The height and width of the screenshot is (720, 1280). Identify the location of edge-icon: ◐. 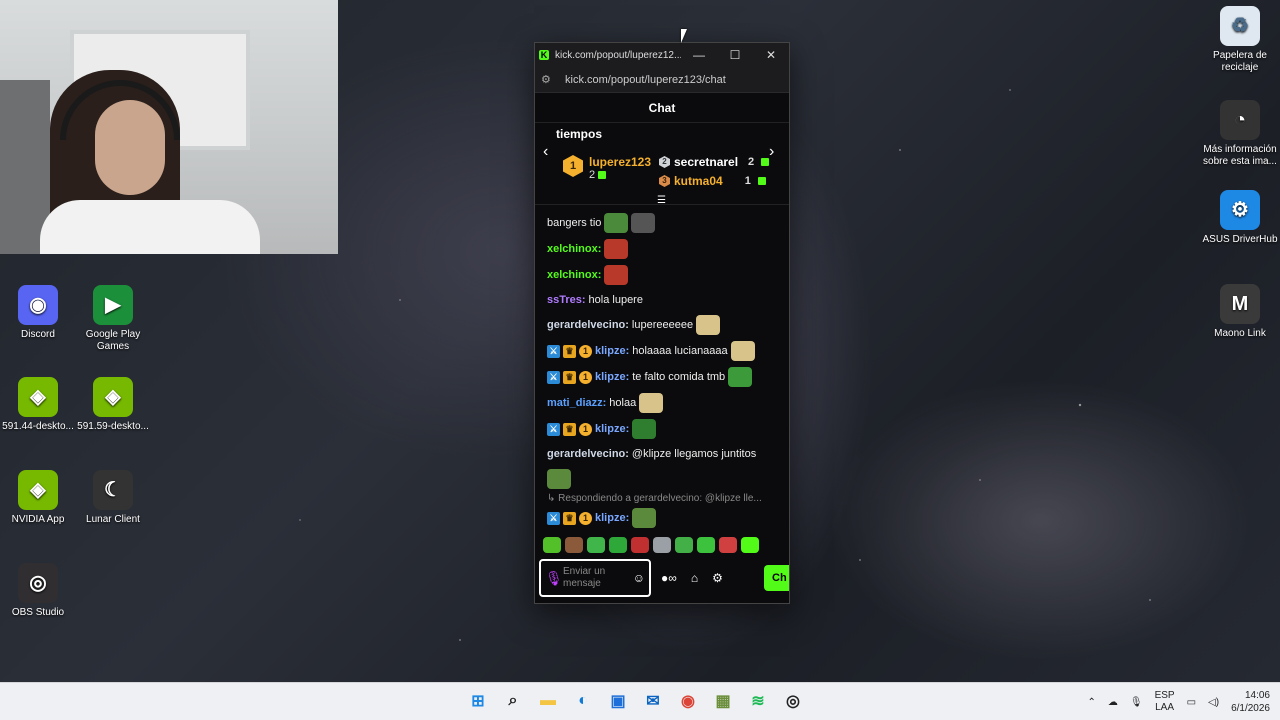
(583, 701).